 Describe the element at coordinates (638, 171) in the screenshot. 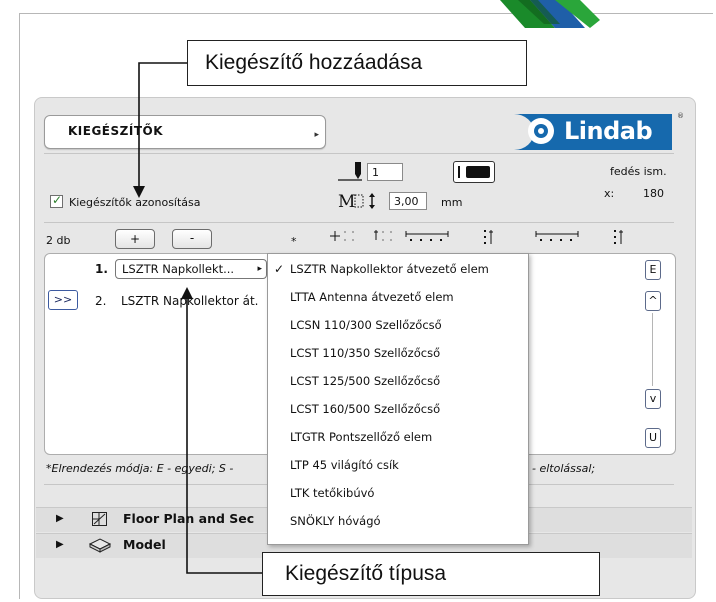

I see `fedes-label: fedés ism.` at that location.